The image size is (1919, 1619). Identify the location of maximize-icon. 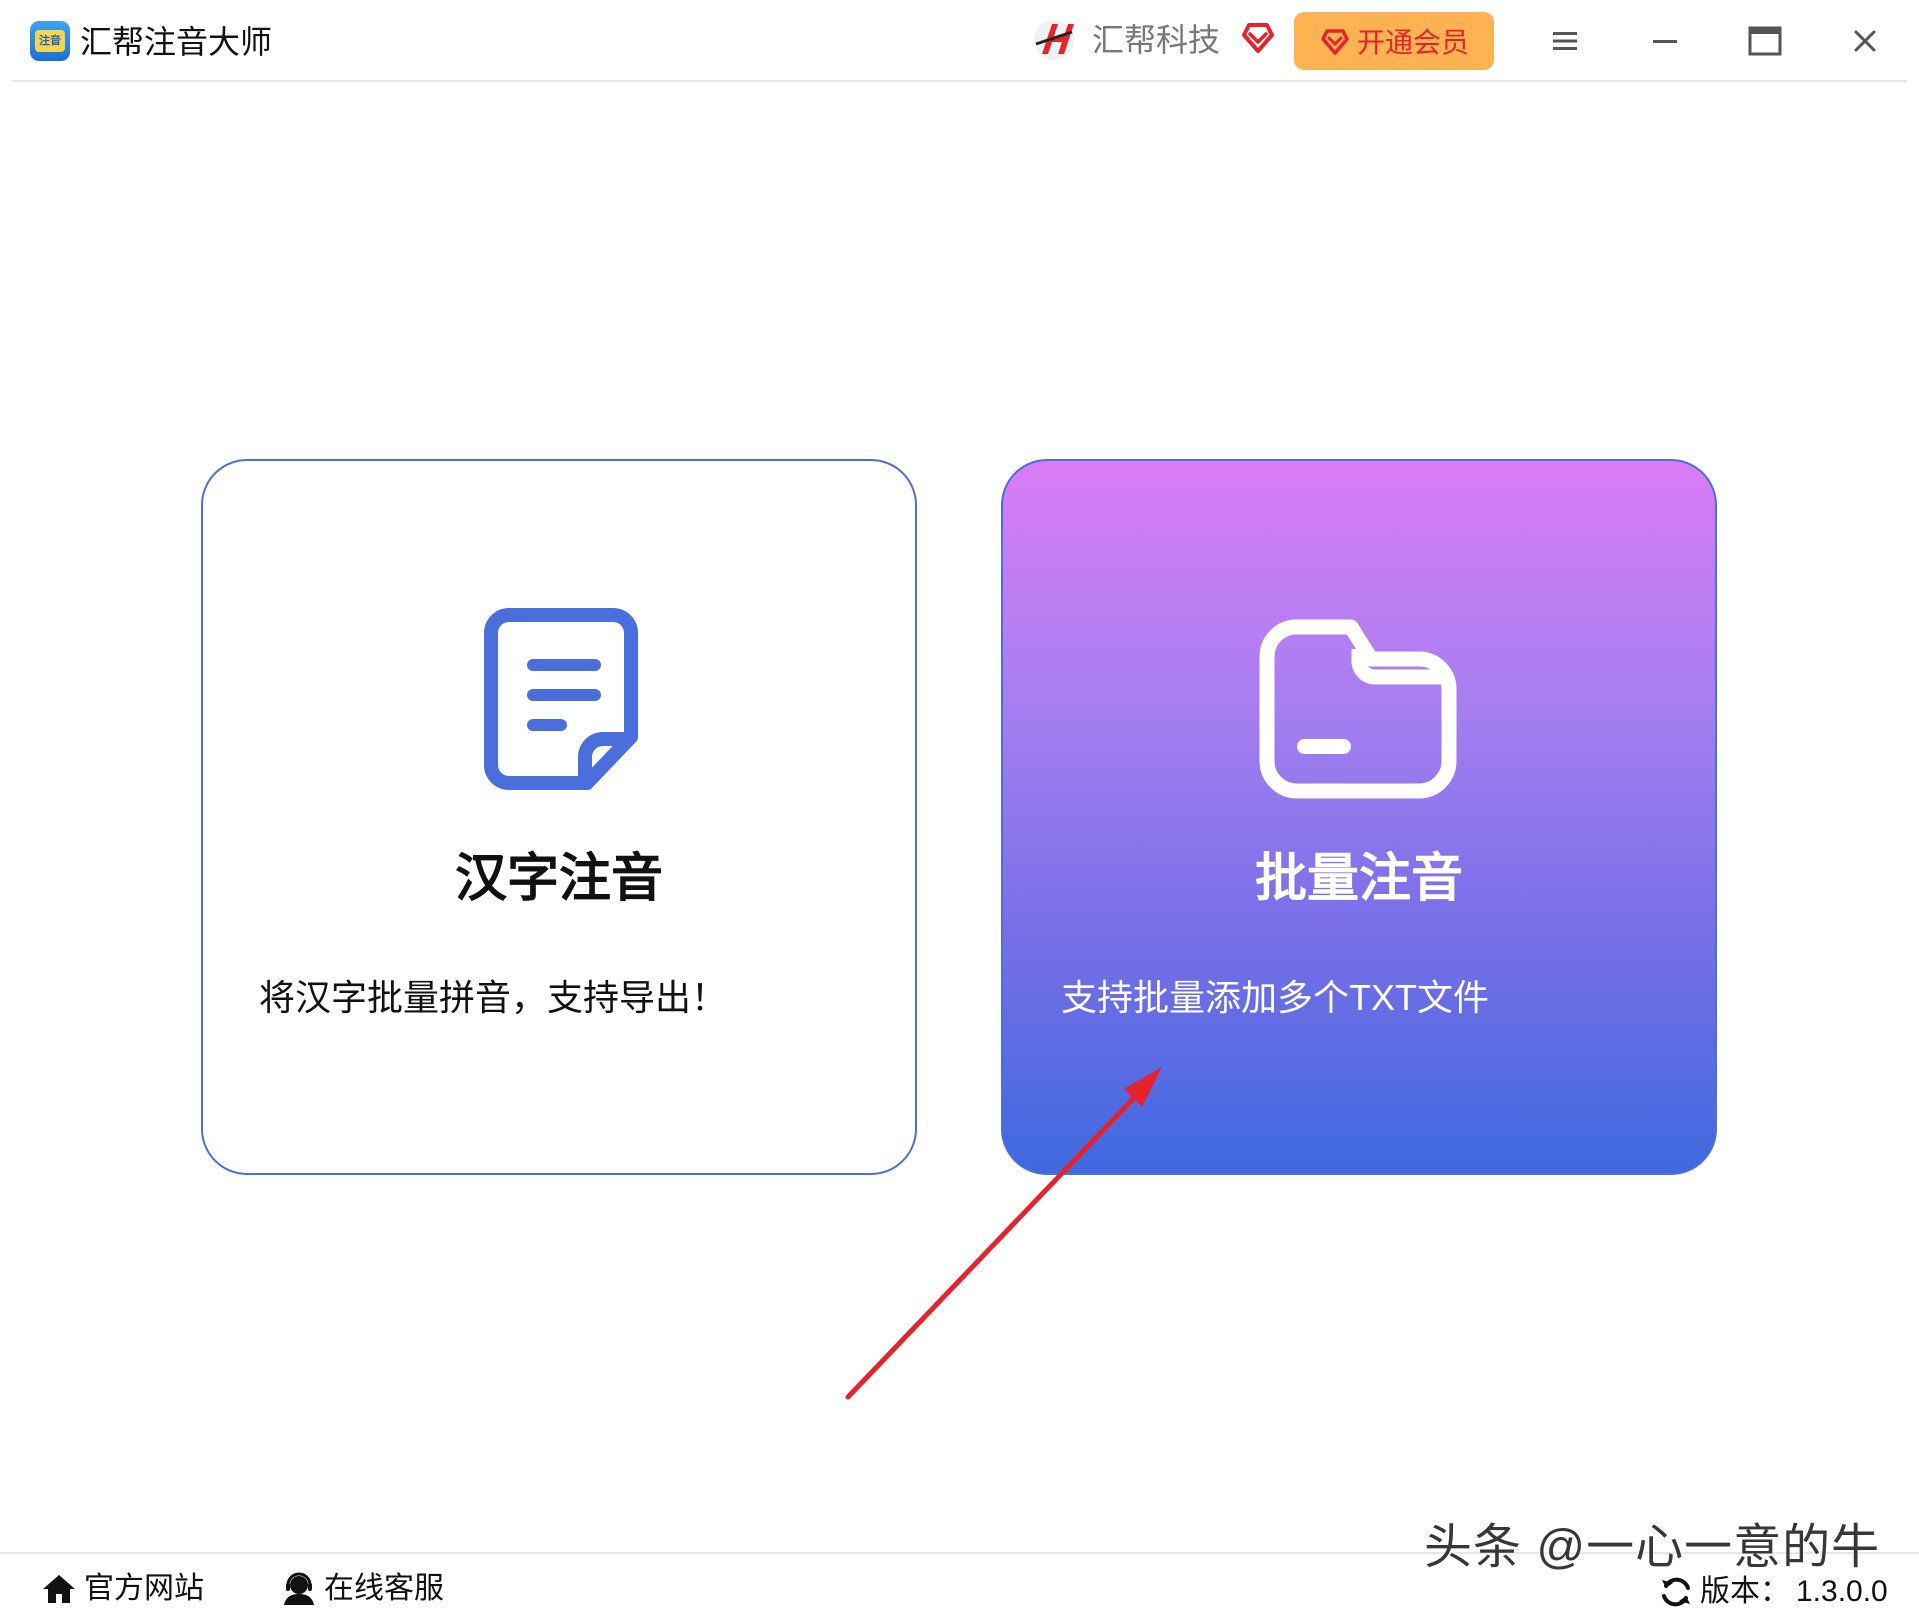
(1765, 41).